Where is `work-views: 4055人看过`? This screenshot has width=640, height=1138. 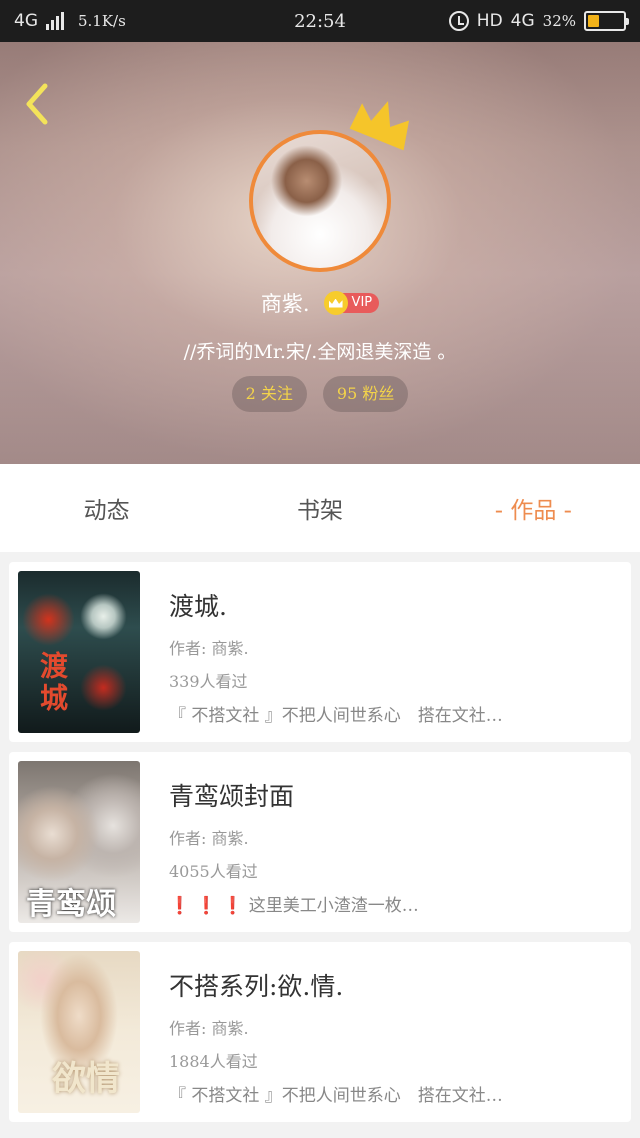
work-views: 4055人看过 is located at coordinates (213, 871).